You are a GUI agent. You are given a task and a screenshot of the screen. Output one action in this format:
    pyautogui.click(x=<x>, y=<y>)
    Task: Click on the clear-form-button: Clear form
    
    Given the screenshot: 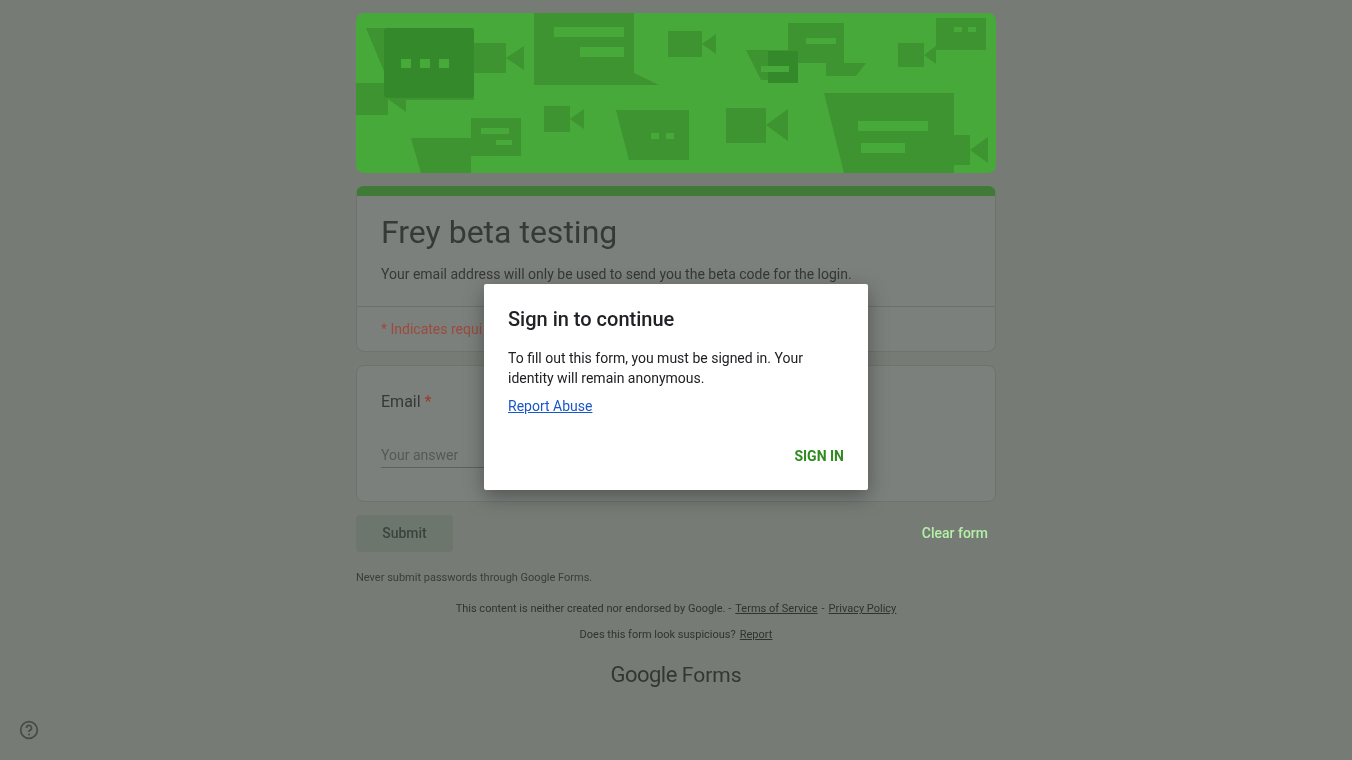 What is the action you would take?
    pyautogui.click(x=954, y=533)
    